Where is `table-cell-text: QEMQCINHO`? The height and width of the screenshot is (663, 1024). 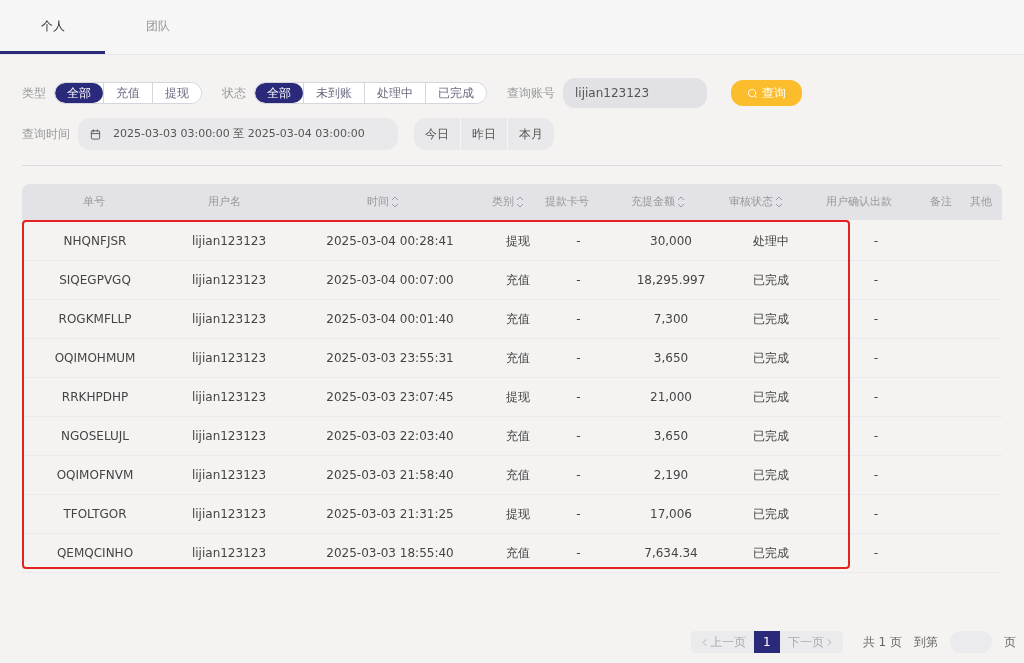
table-cell-text: QEMQCINHO is located at coordinates (95, 553).